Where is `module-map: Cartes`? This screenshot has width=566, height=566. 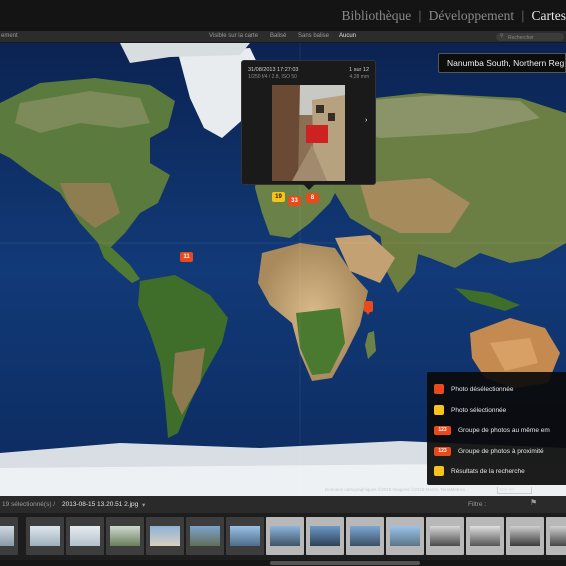
module-map: Cartes is located at coordinates (545, 16).